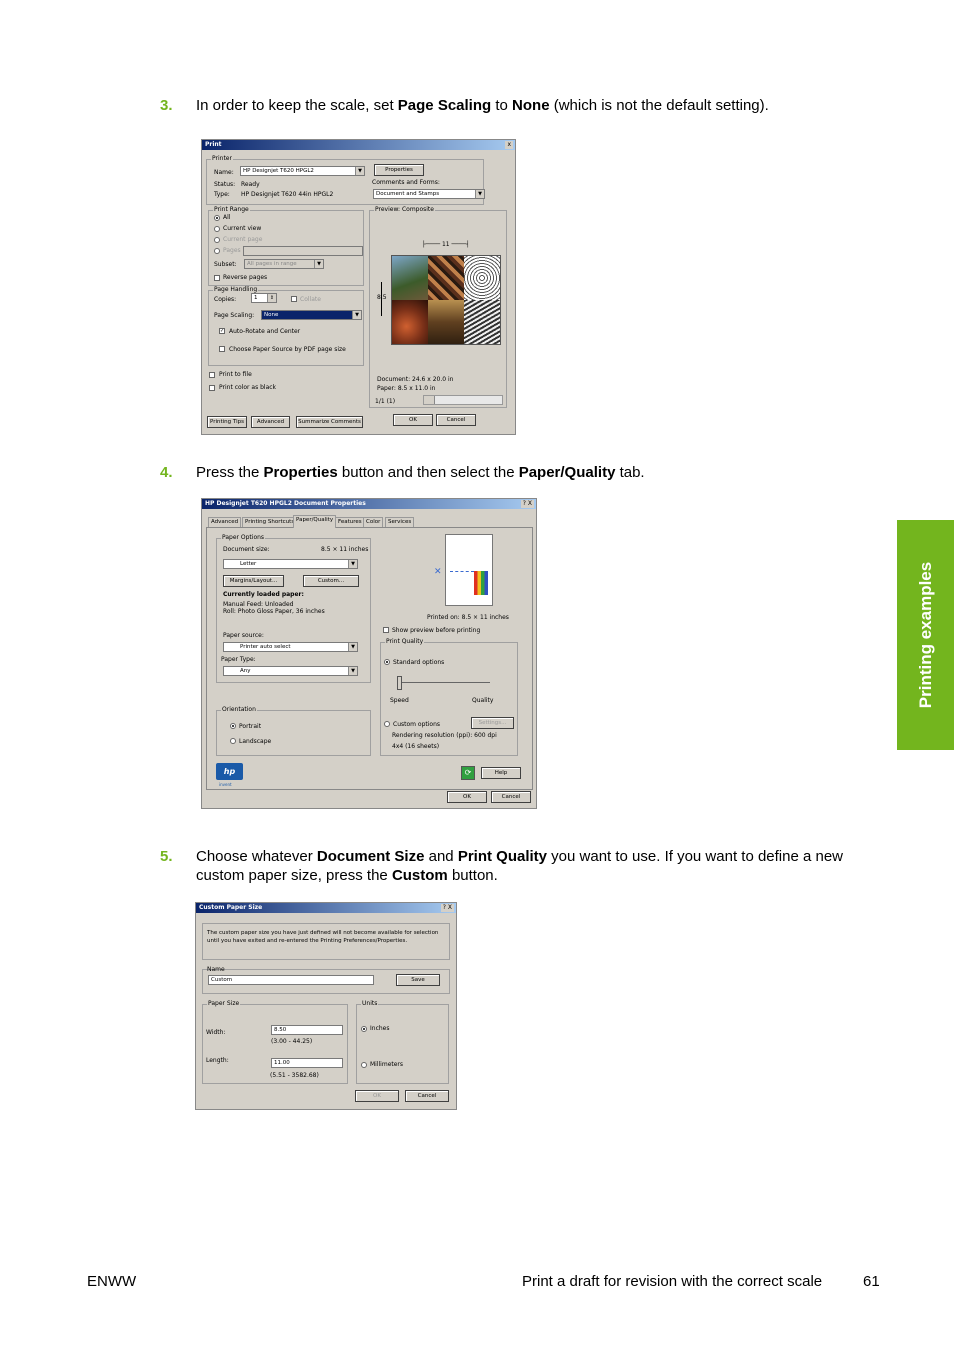 This screenshot has width=954, height=1350. Describe the element at coordinates (468, 617) in the screenshot. I see `printed-on: Printed on: 8.5 × 11 inches` at that location.